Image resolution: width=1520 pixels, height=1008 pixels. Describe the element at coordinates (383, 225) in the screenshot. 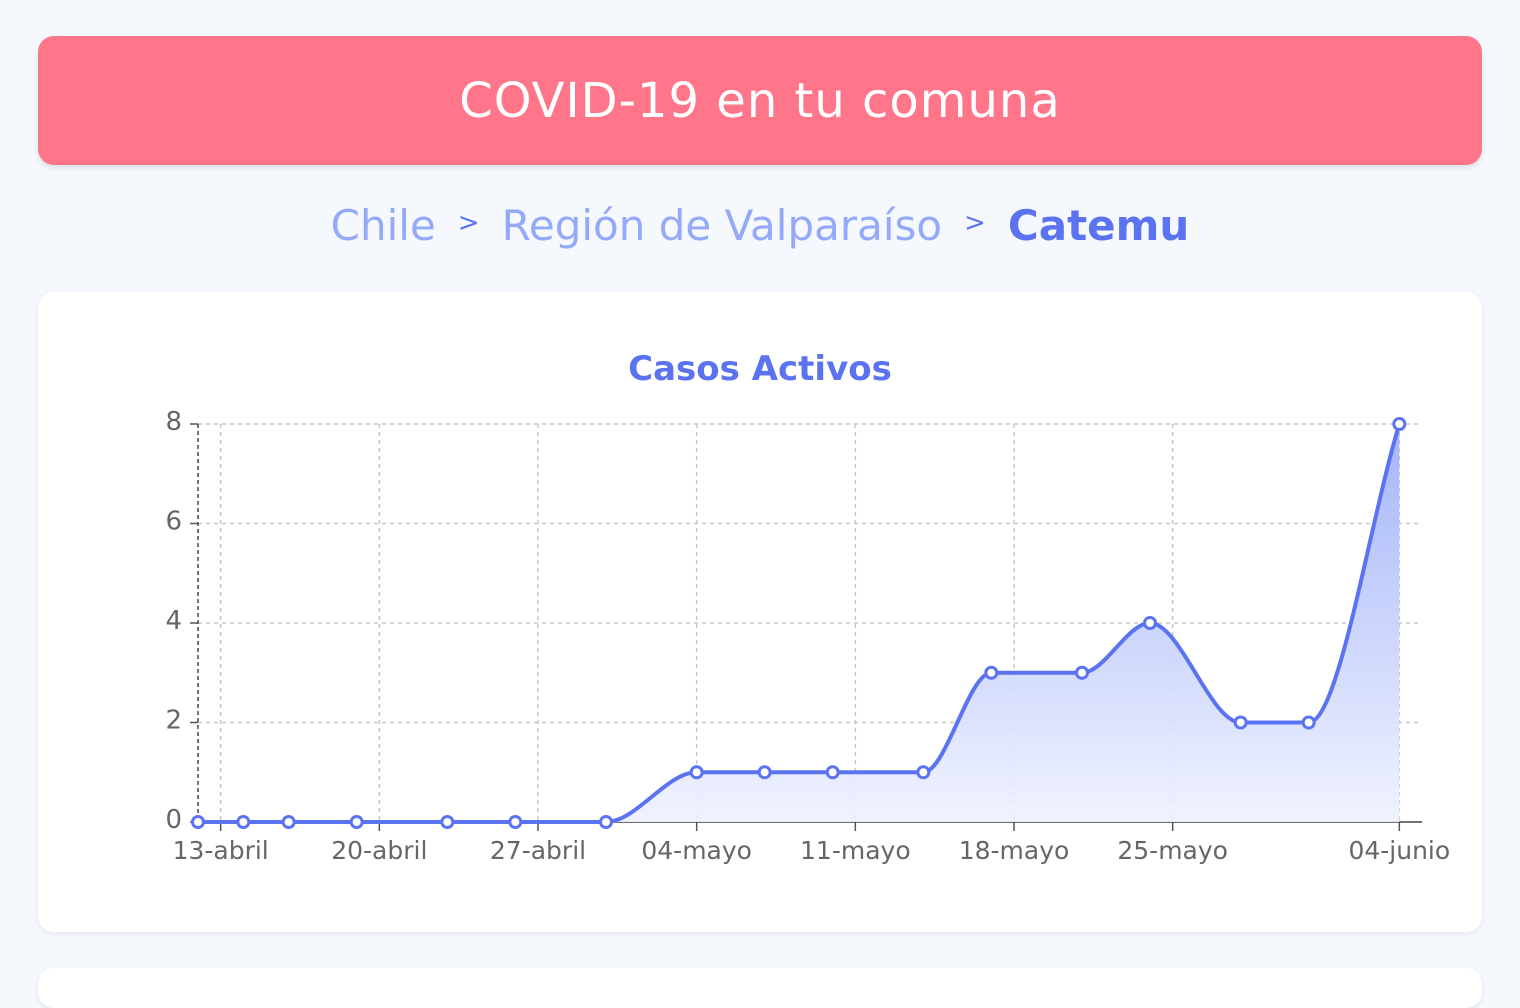

I see `breadcrumb-country-link: Chile` at that location.